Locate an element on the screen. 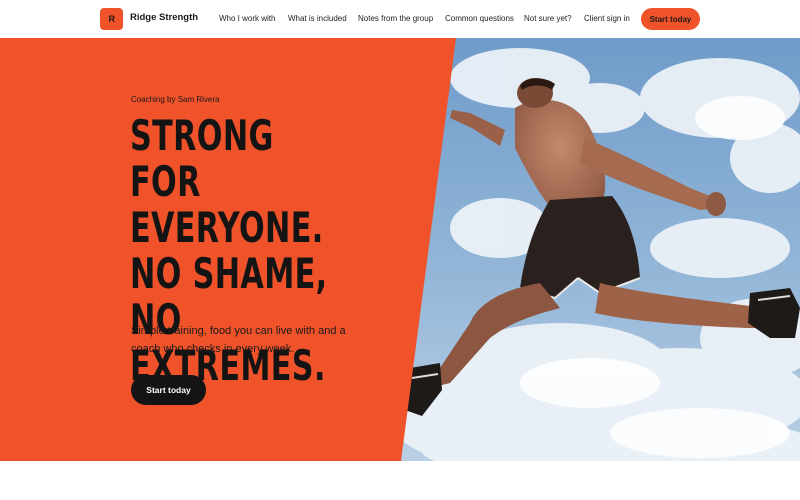  nav-link-common-questions: Common questions is located at coordinates (479, 18).